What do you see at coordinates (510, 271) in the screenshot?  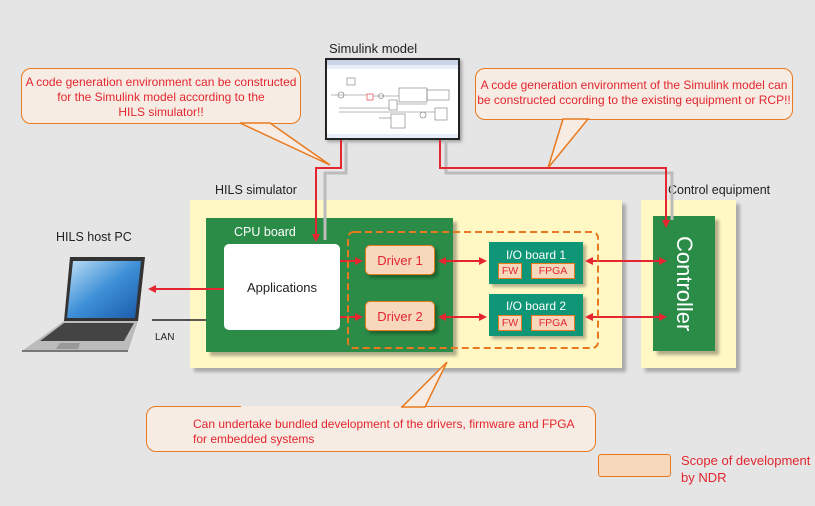 I see `io-board-1-fw: FW` at bounding box center [510, 271].